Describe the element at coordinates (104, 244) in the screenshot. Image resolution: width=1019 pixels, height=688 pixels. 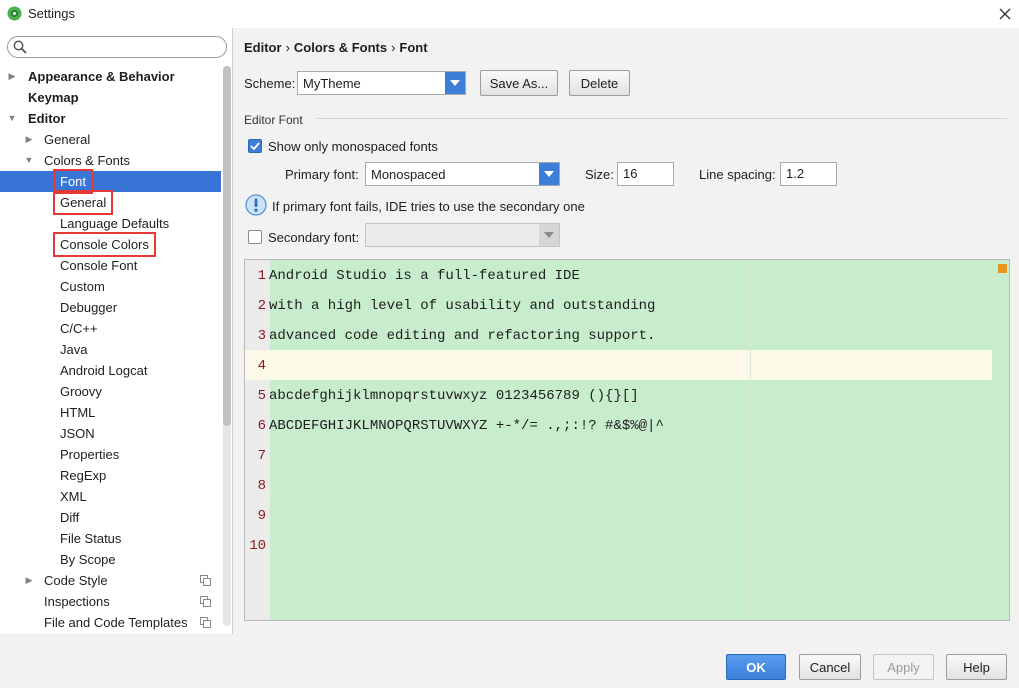
I see `tree-item-label: Console Colors` at that location.